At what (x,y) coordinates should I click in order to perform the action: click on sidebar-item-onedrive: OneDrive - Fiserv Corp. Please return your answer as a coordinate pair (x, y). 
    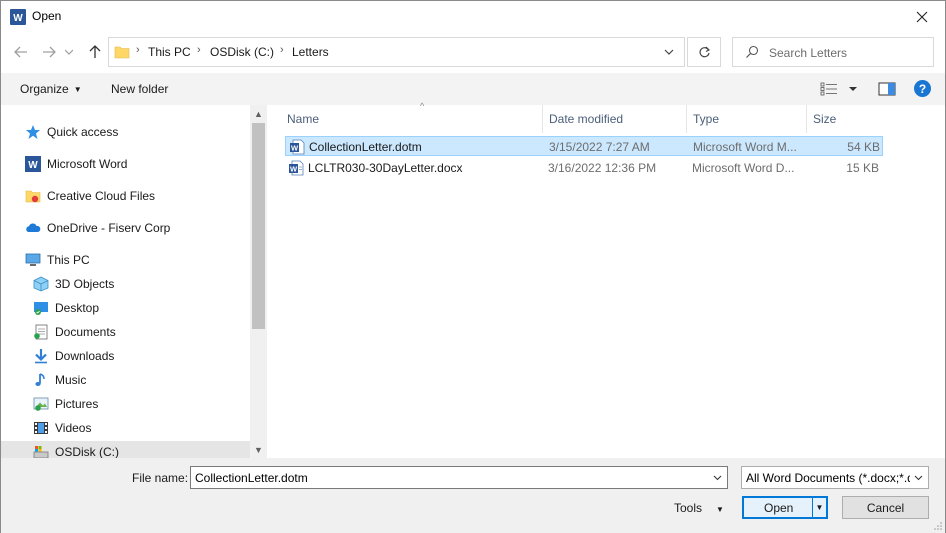
    Looking at the image, I should click on (97, 228).